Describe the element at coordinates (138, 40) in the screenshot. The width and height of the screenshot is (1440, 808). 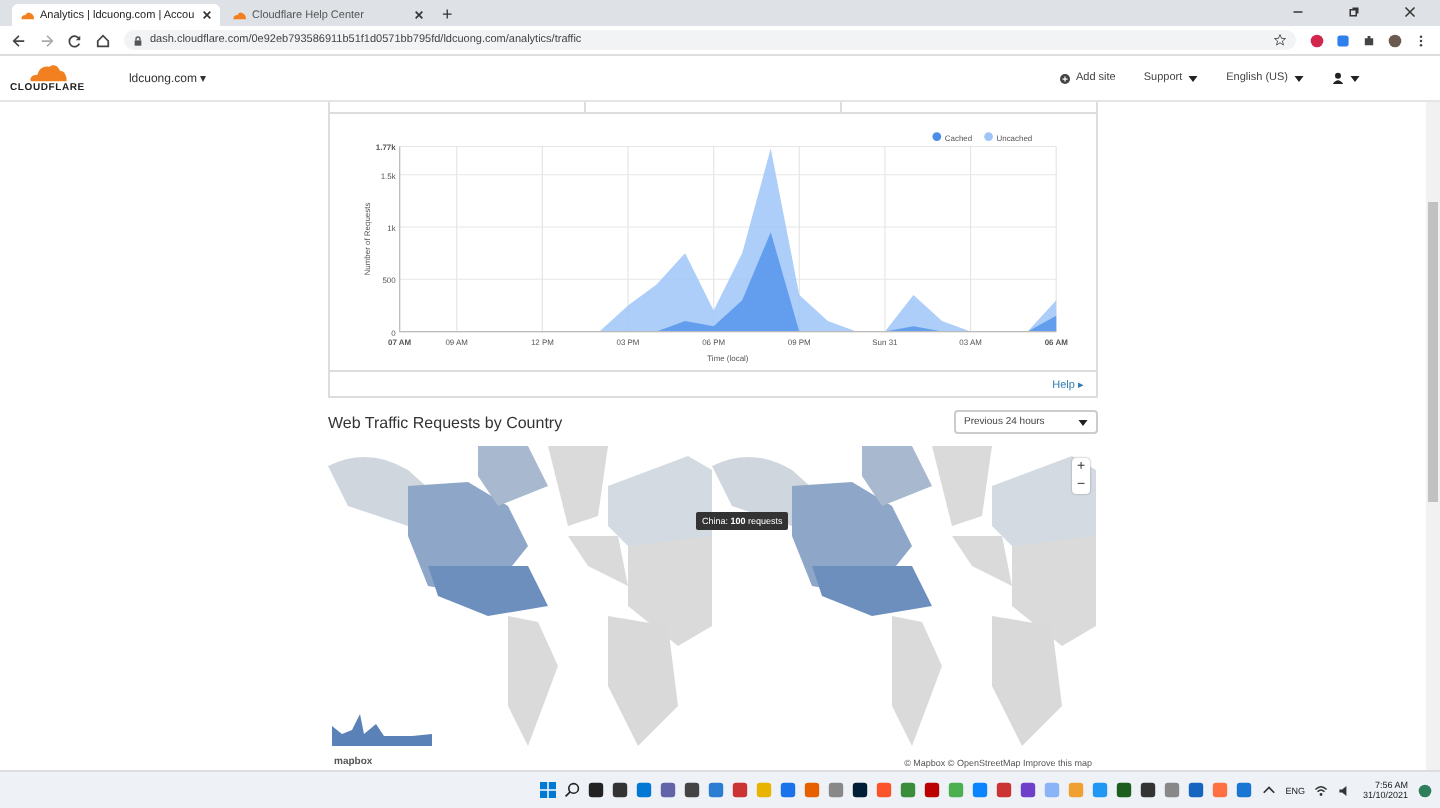
I see `lock-icon` at that location.